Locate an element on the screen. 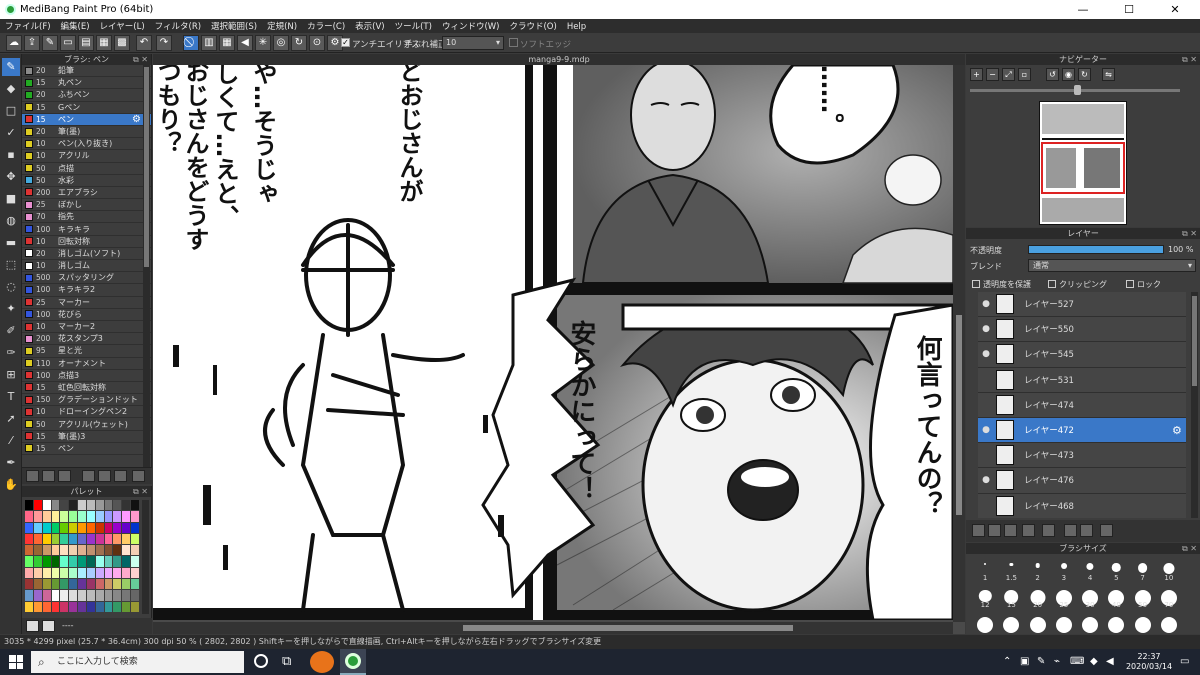  snap-circle-icon: ◎ is located at coordinates (281, 43).